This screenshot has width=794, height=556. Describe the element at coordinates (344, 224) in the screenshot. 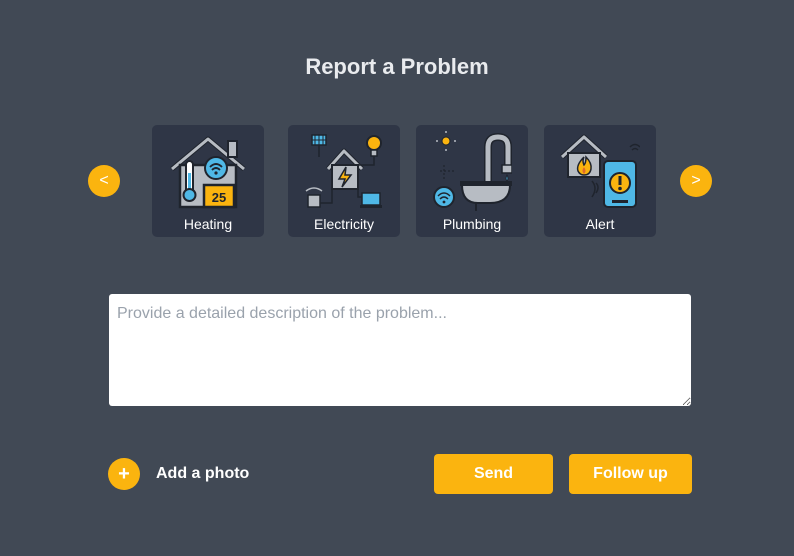

I see `category-label: Electricity` at that location.